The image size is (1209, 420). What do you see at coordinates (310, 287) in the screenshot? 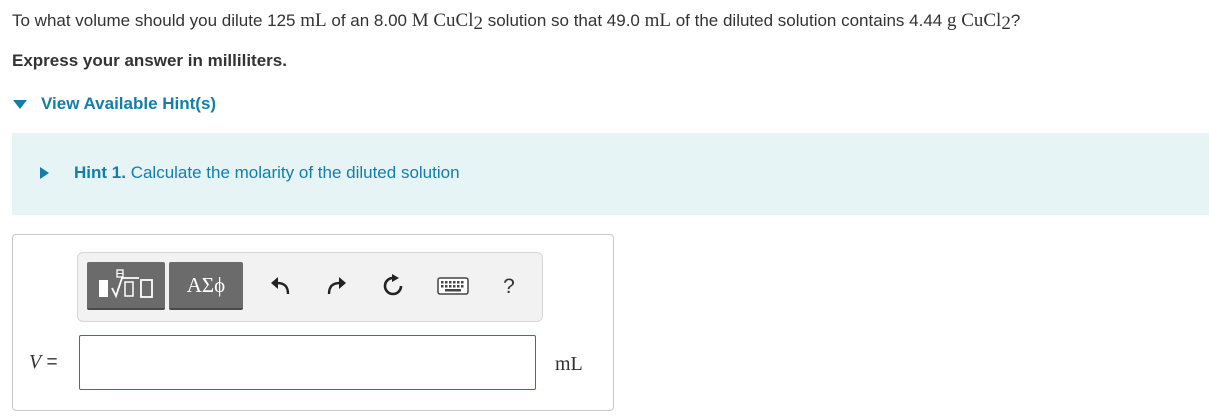
I see `math-toolbar: ΑΣϕ ?` at bounding box center [310, 287].